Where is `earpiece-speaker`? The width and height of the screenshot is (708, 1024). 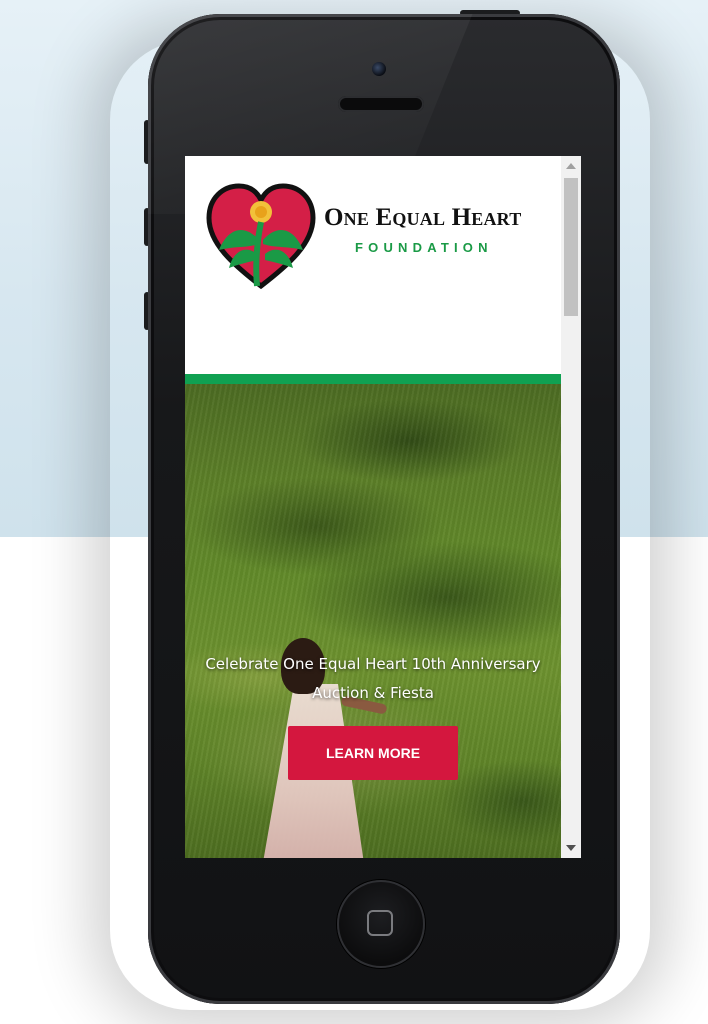
earpiece-speaker is located at coordinates (381, 104).